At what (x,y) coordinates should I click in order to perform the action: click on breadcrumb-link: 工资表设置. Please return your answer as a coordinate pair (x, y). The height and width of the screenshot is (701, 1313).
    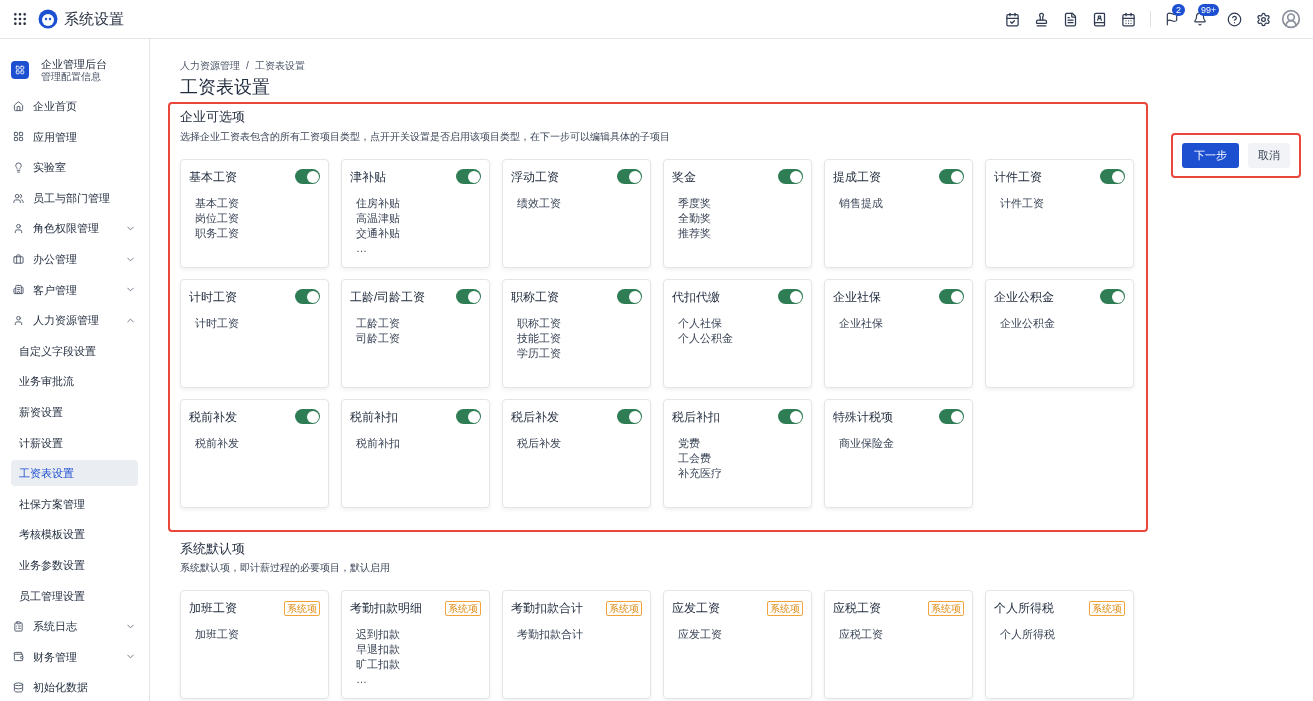
    Looking at the image, I should click on (279, 65).